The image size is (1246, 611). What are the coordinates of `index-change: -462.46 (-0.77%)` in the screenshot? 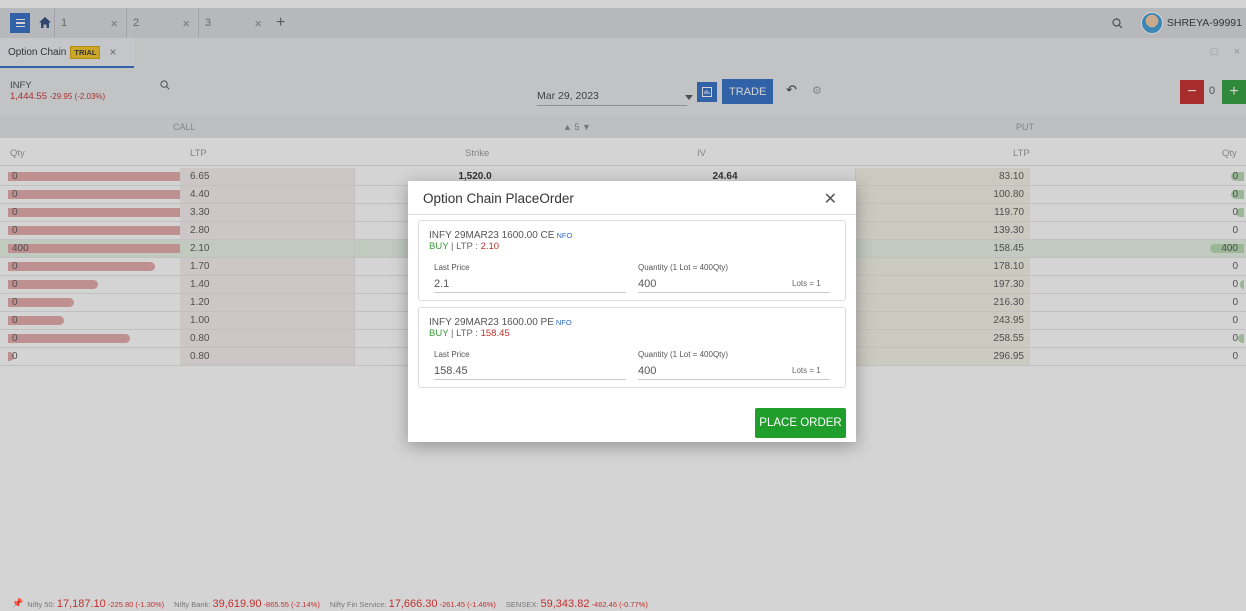 It's located at (619, 604).